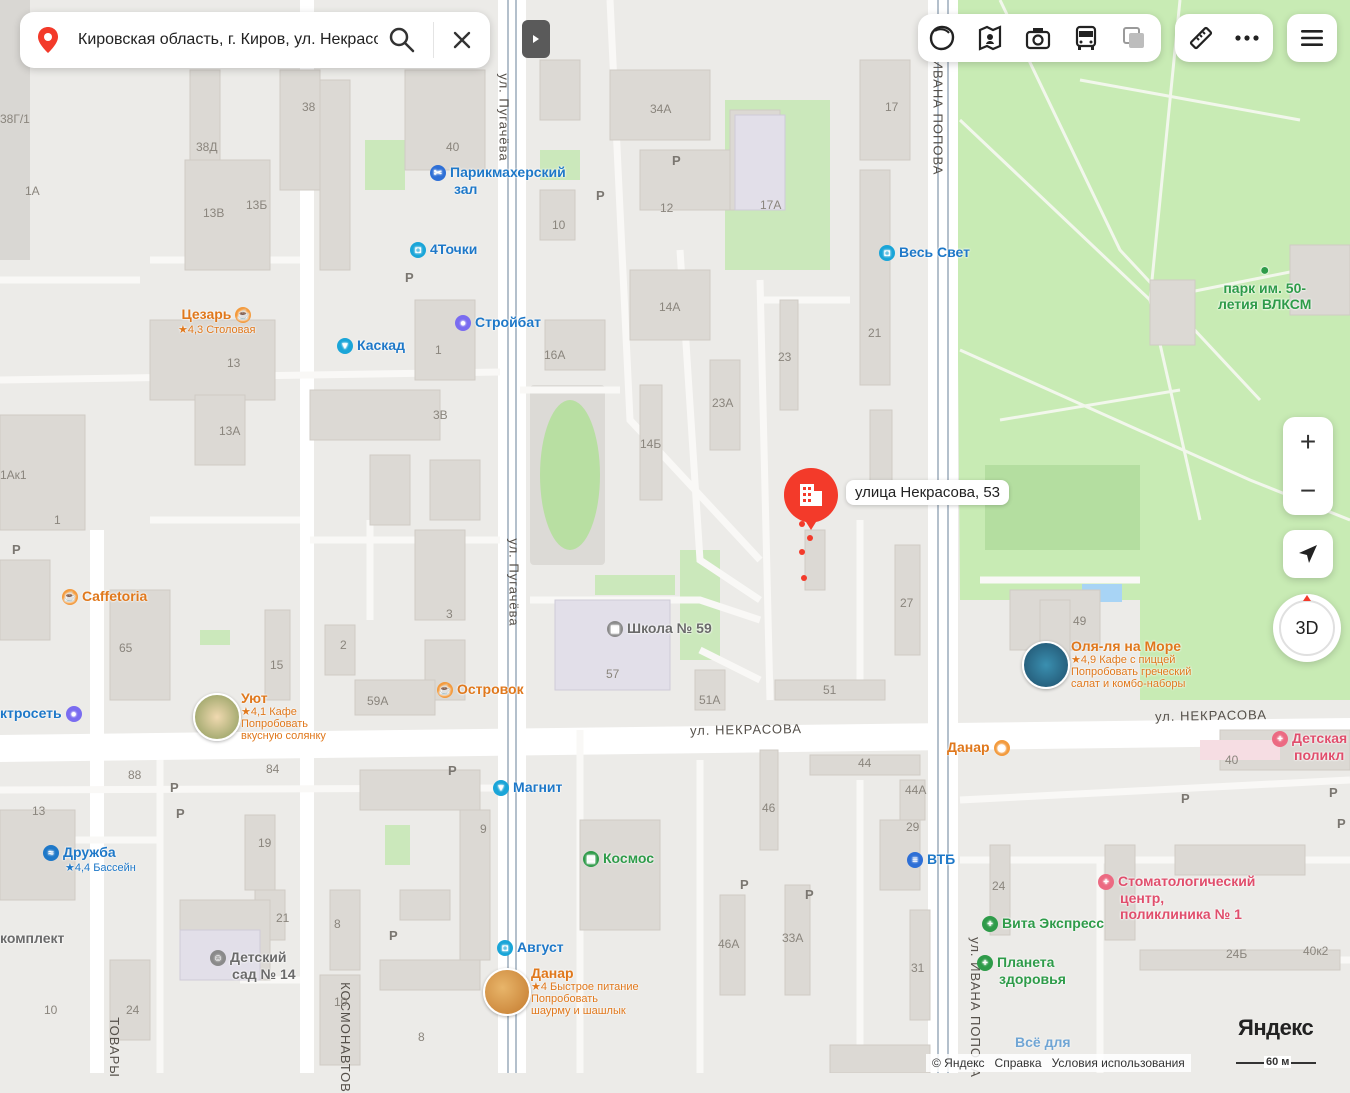 This screenshot has height=1093, width=1350. Describe the element at coordinates (907, 603) in the screenshot. I see `house-number: 27` at that location.